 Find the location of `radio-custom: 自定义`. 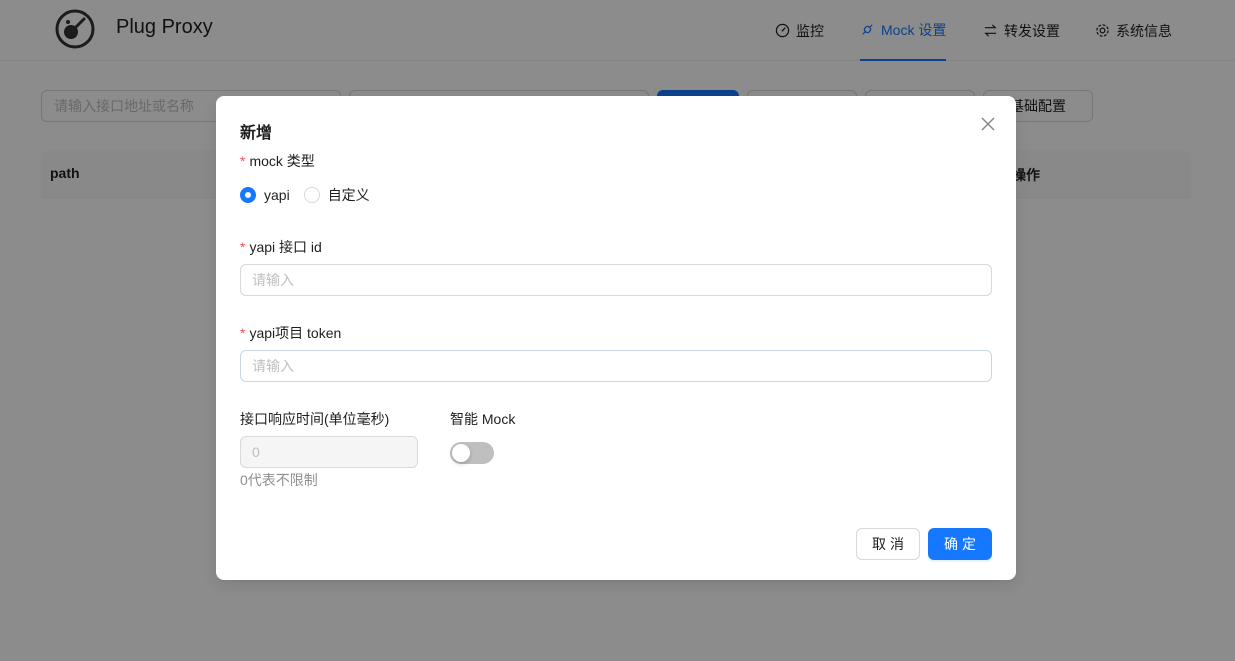

radio-custom: 自定义 is located at coordinates (336, 195).